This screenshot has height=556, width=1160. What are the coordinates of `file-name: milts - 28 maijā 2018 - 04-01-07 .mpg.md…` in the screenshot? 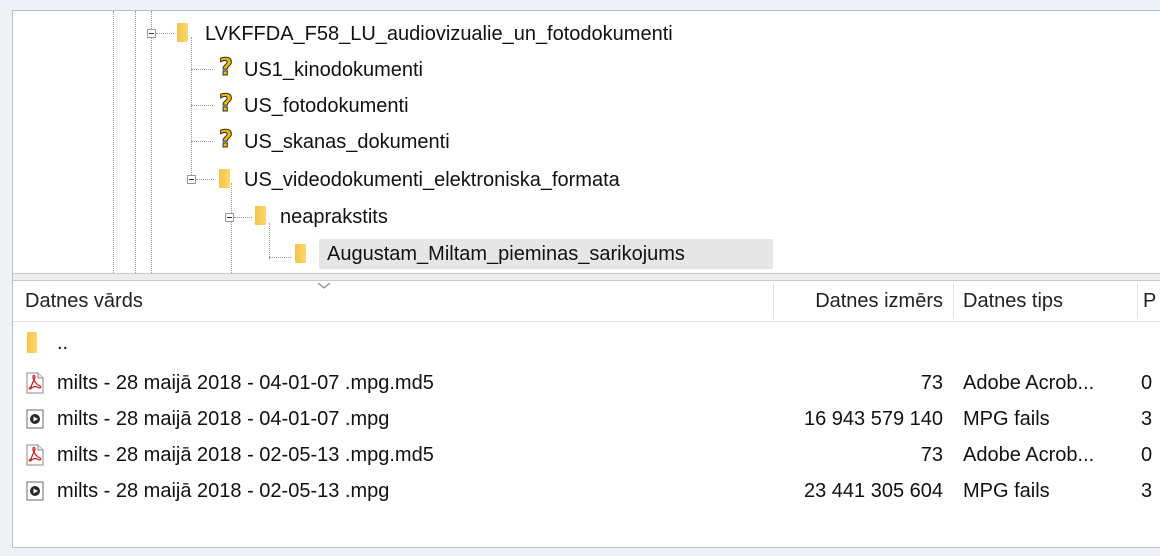 It's located at (245, 383).